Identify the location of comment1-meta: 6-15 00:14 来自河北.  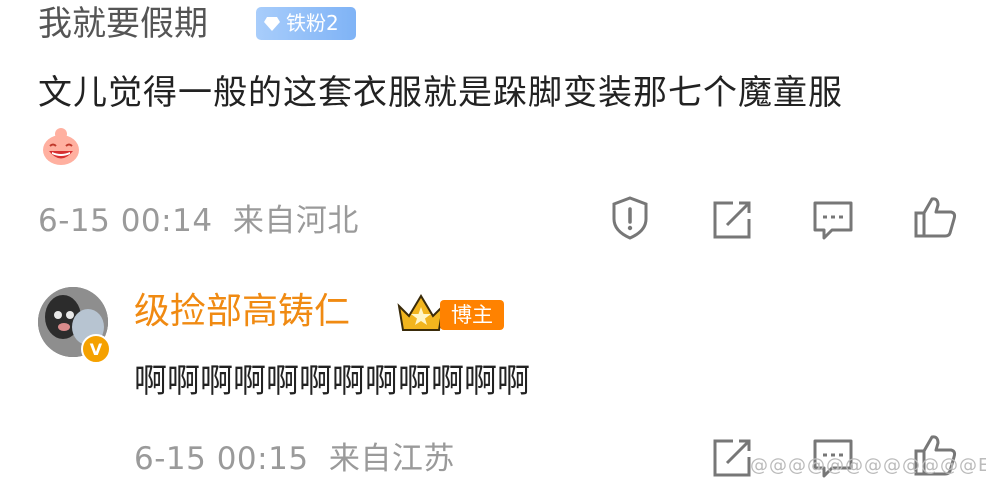
(198, 221).